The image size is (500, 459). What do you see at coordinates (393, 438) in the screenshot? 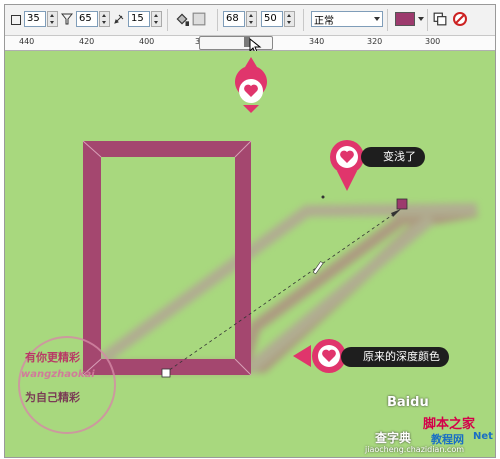
I see `site-cn-watermark: 查字典` at bounding box center [393, 438].